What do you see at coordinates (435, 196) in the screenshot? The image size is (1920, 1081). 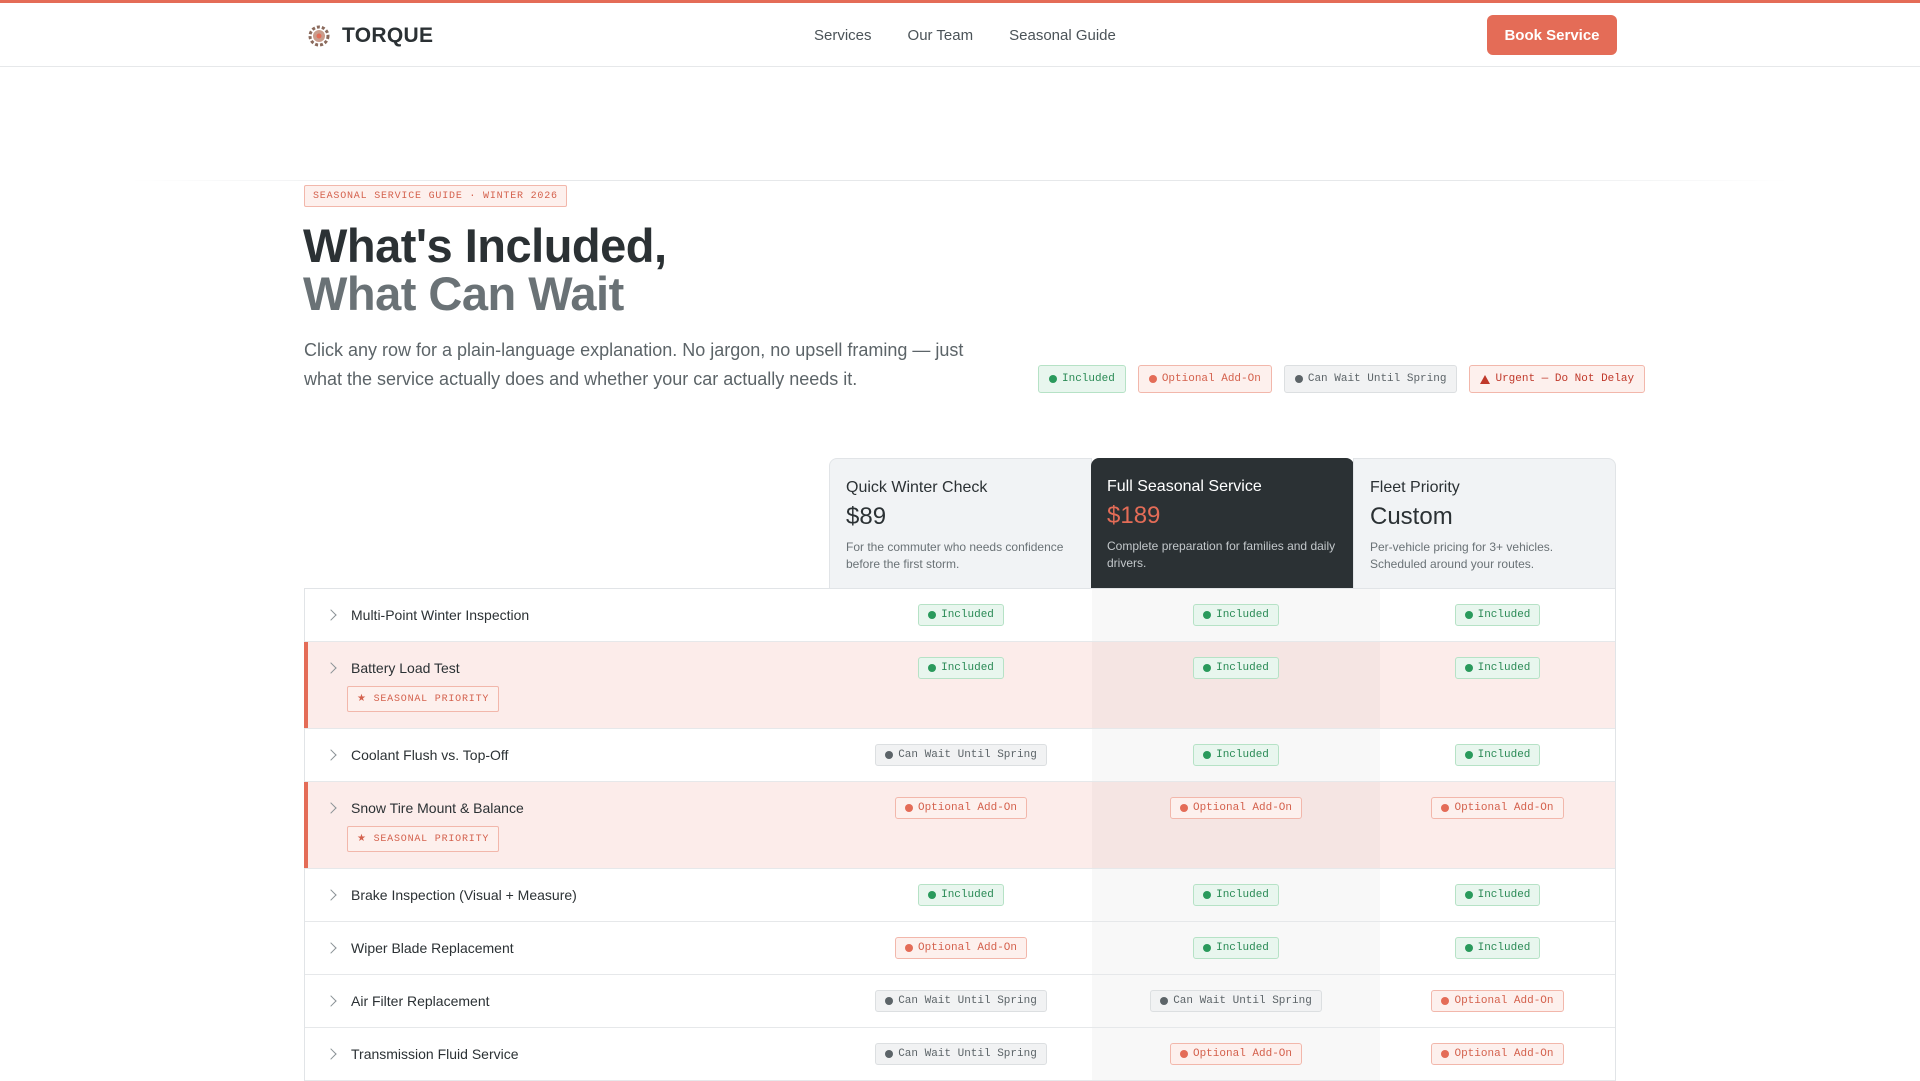 I see `eyebrow-tag: SEASONAL SERVICE GUIDE · WINTER 2026` at bounding box center [435, 196].